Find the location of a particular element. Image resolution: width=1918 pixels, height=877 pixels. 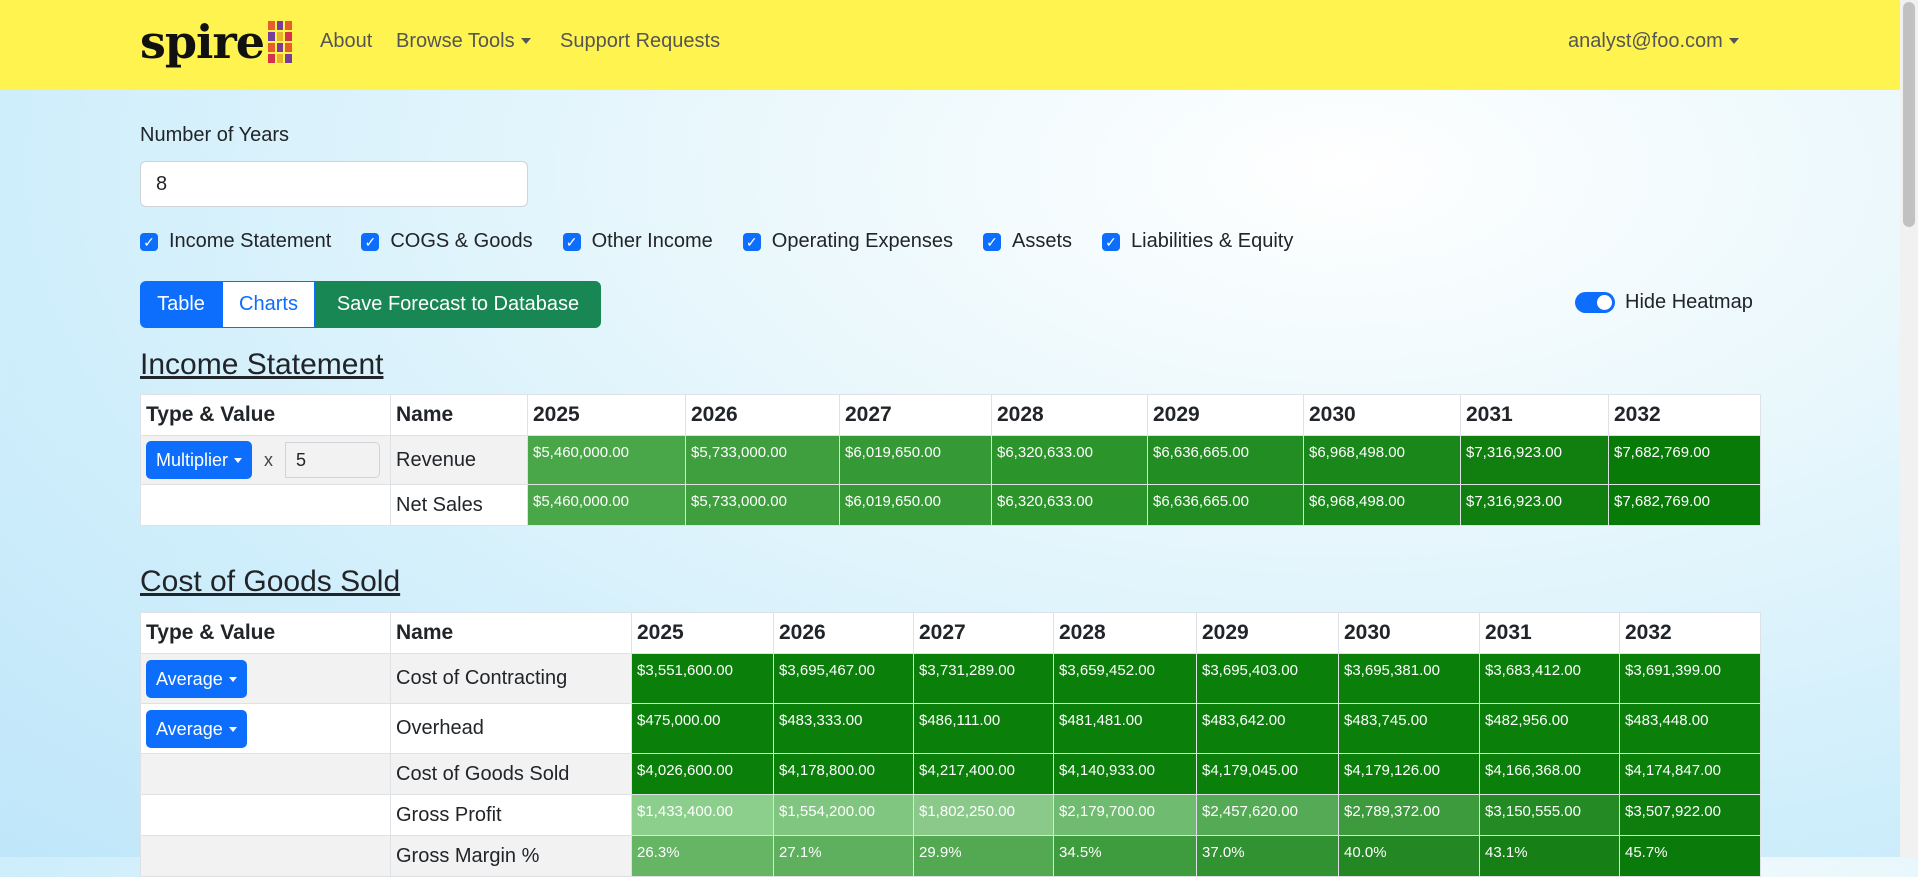

value-cell: $475,000.00 is located at coordinates (702, 728).